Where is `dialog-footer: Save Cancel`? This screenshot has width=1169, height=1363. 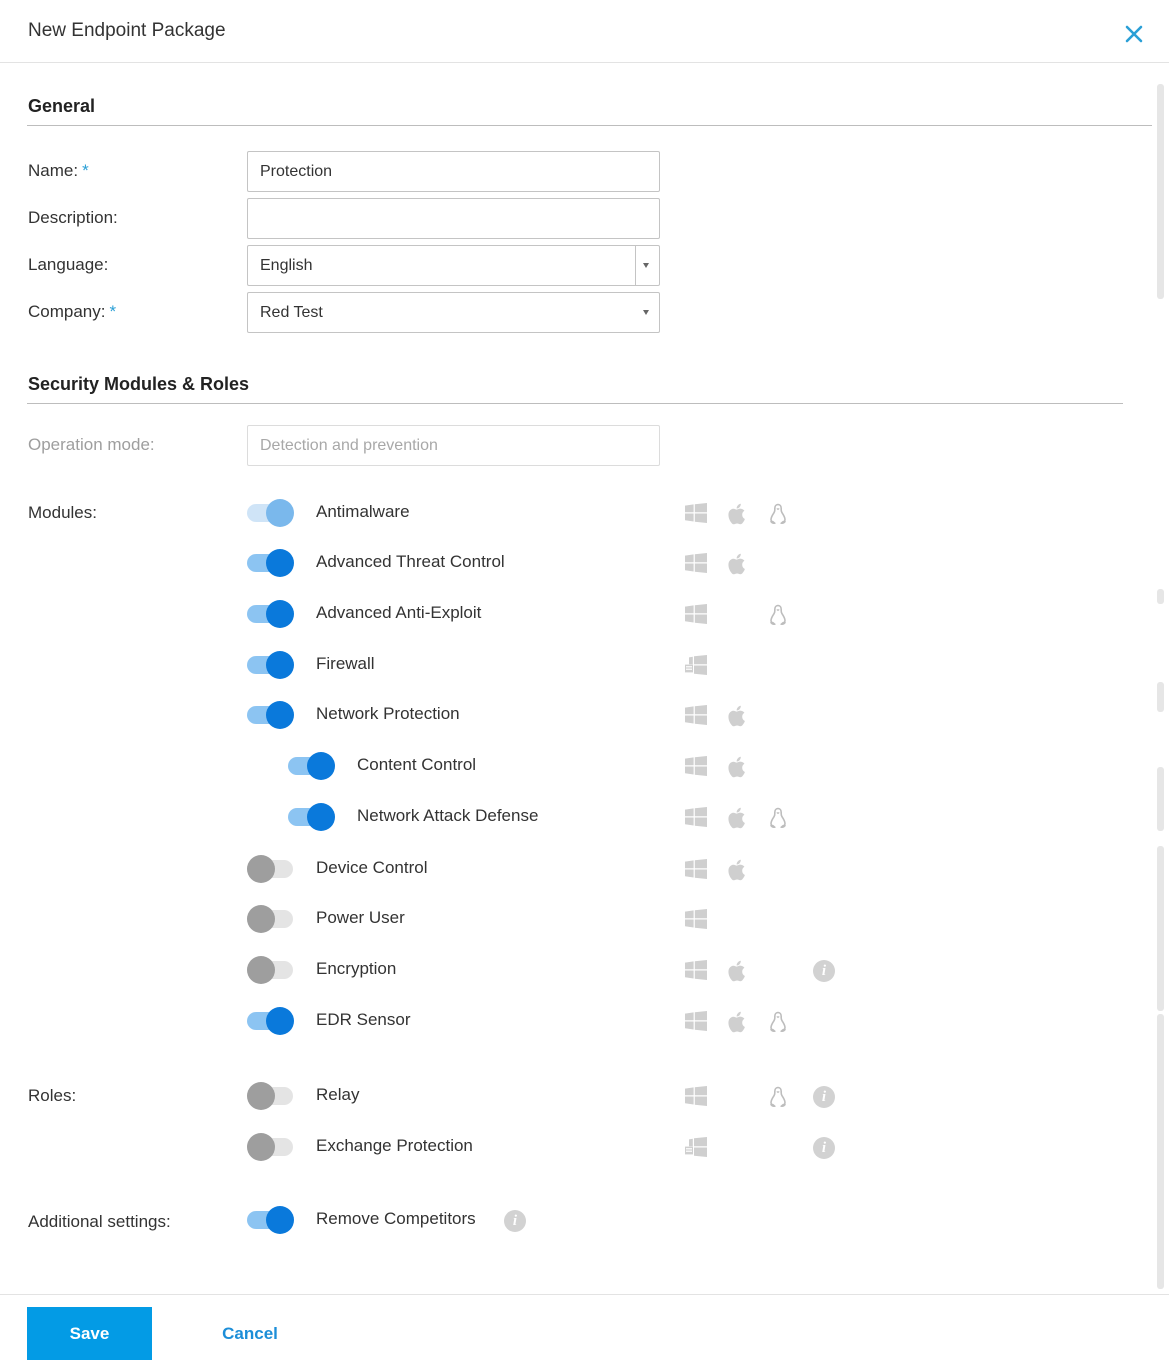
dialog-footer: Save Cancel is located at coordinates (584, 1328).